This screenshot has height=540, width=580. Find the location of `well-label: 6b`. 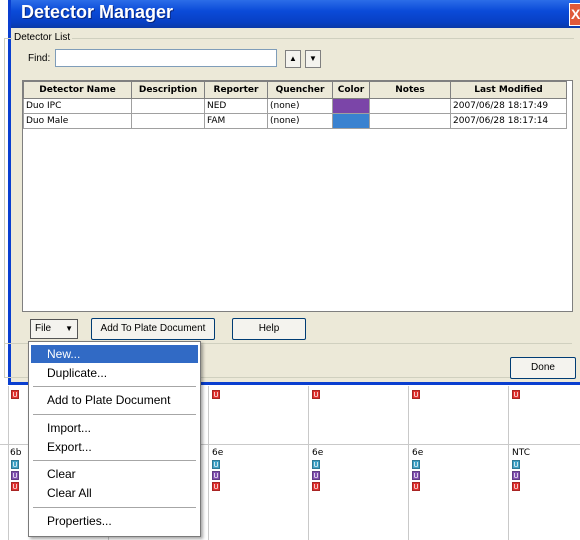

well-label: 6b is located at coordinates (16, 453).